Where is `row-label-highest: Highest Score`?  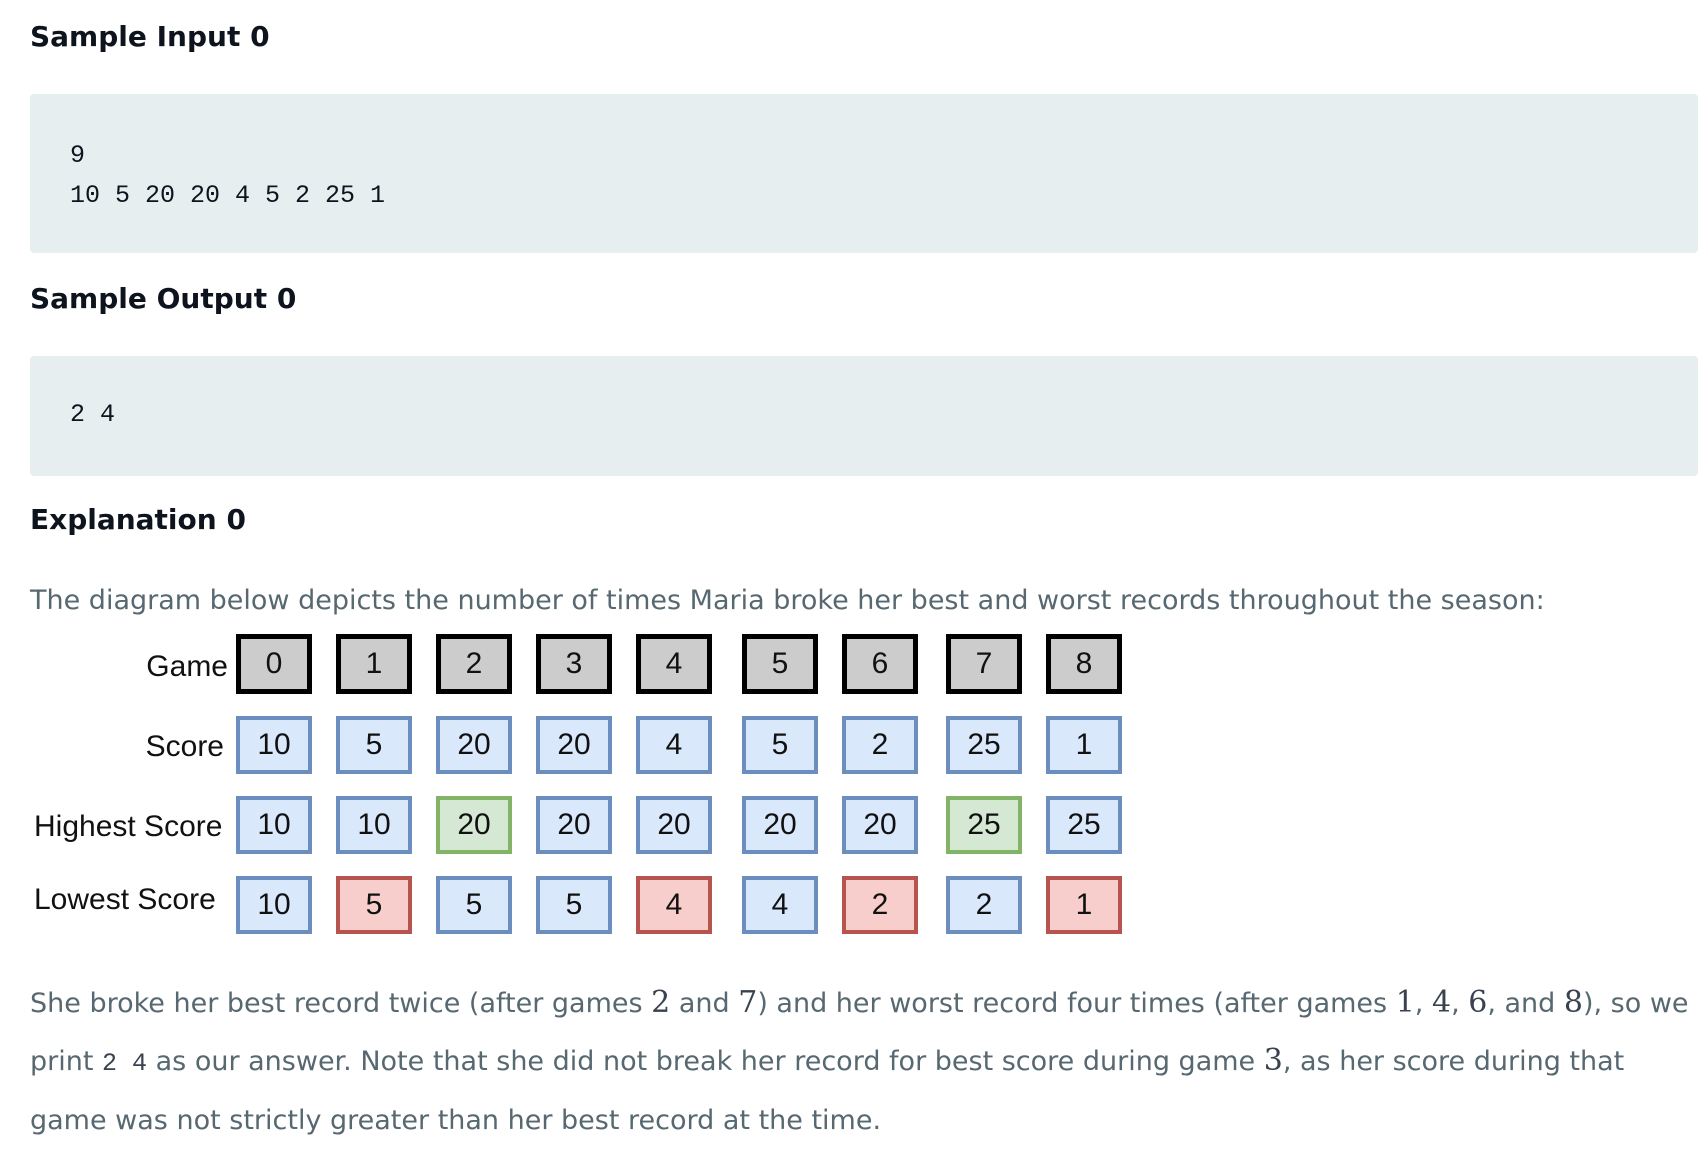
row-label-highest: Highest Score is located at coordinates (128, 826).